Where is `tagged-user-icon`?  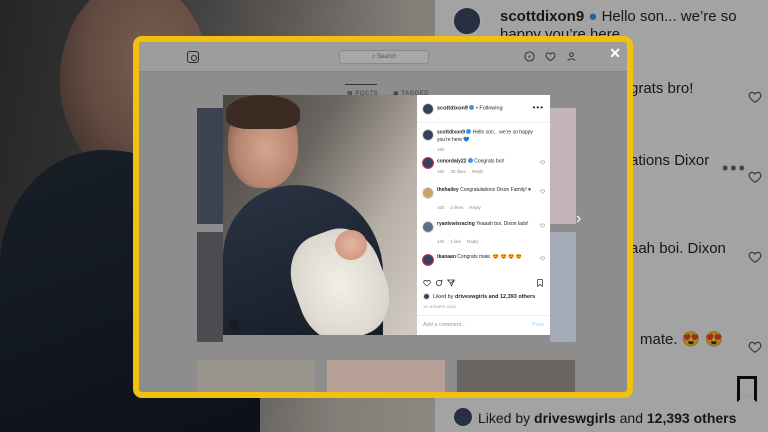 tagged-user-icon is located at coordinates (234, 325).